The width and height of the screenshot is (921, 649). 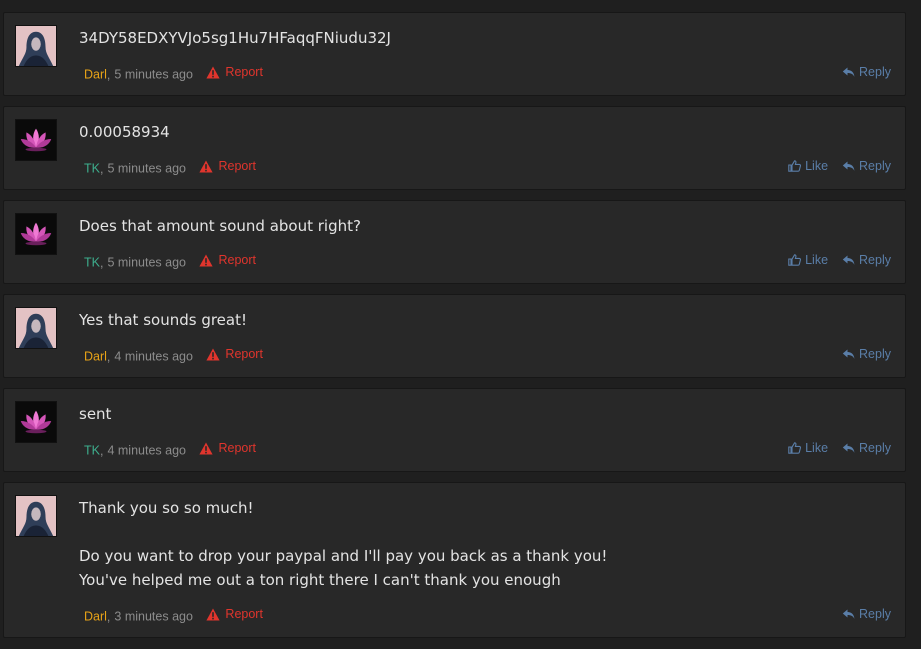 I want to click on message-body: Does that amount sound about right?, so click(x=482, y=226).